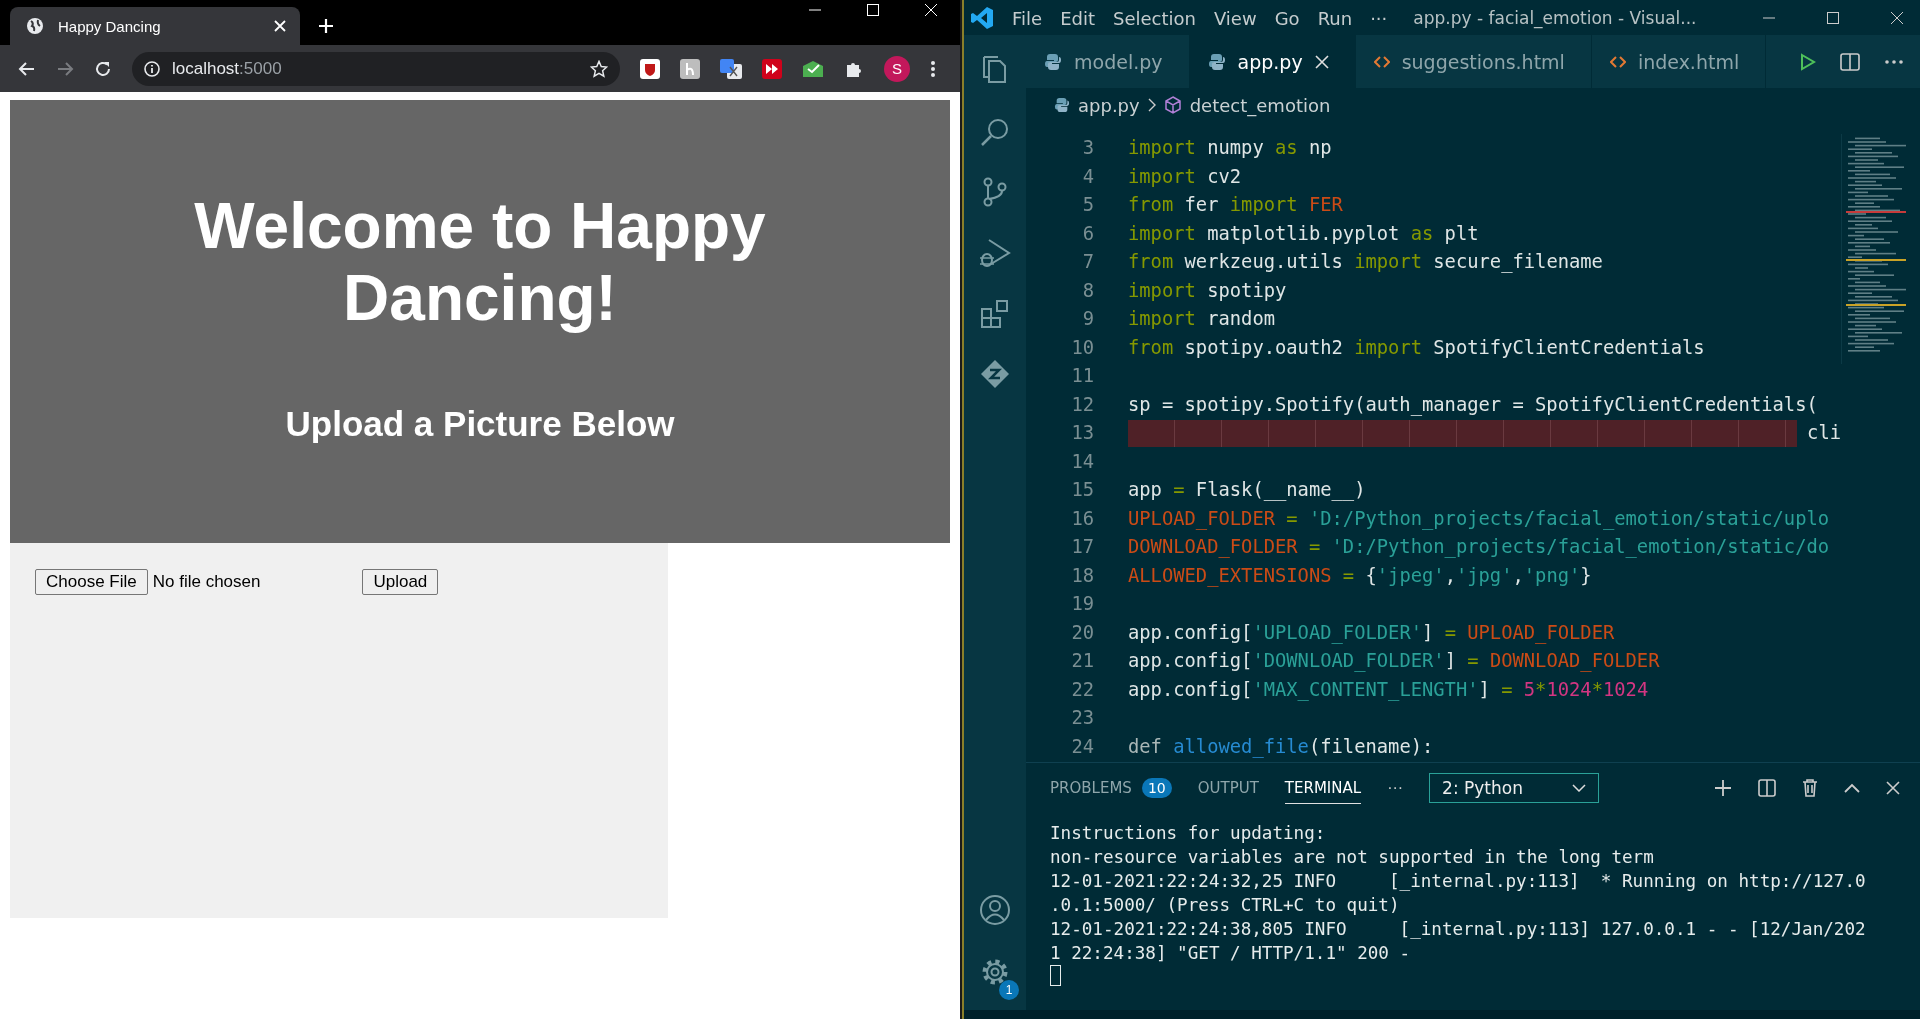  Describe the element at coordinates (1185, 176) in the screenshot. I see `code-line: import cv2` at that location.